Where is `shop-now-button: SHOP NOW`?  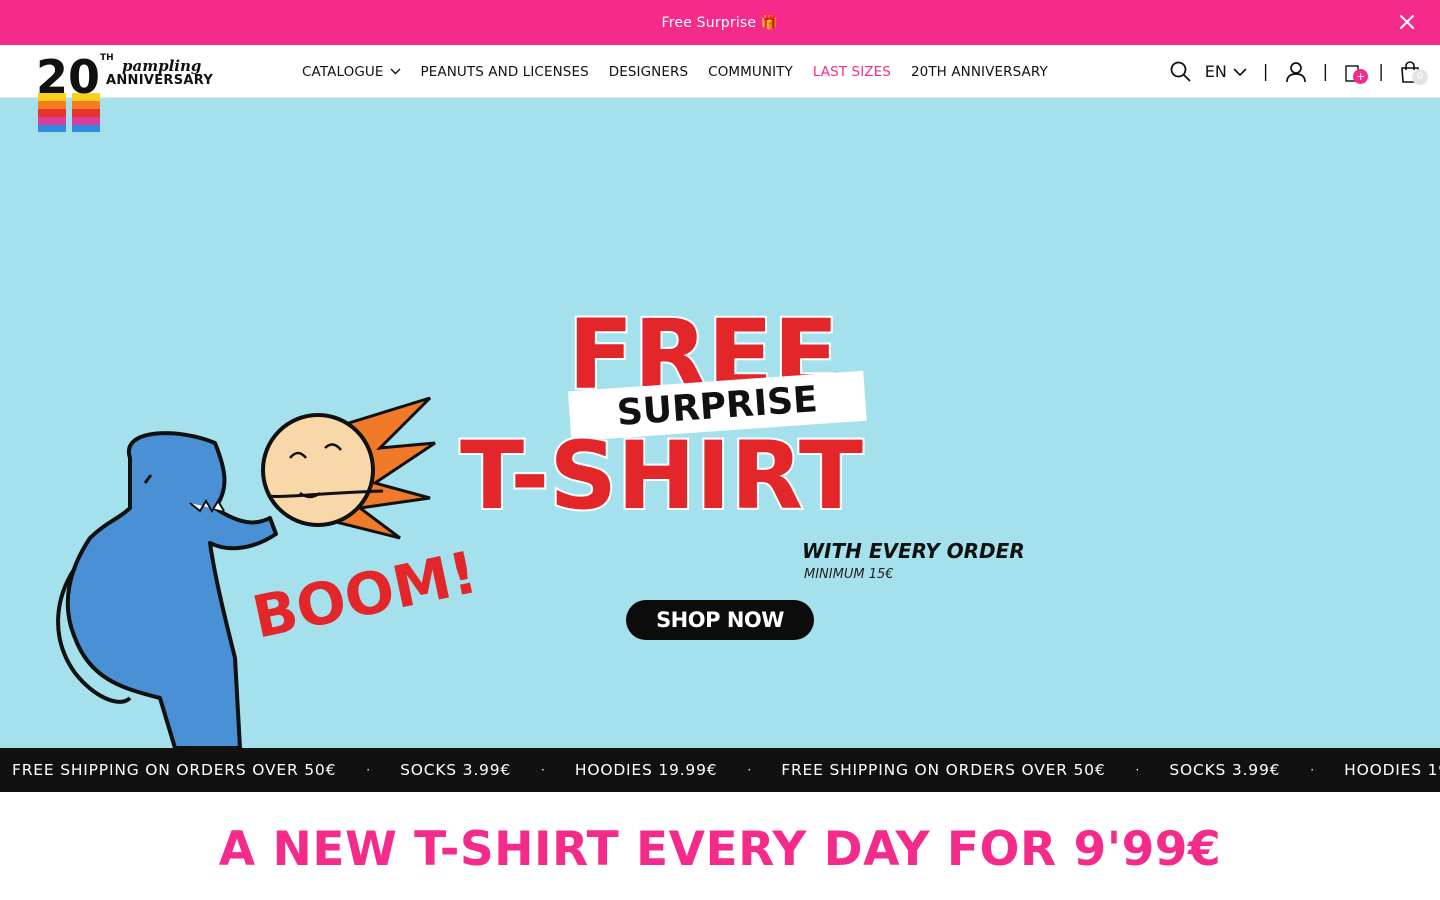
shop-now-button: SHOP NOW is located at coordinates (720, 620).